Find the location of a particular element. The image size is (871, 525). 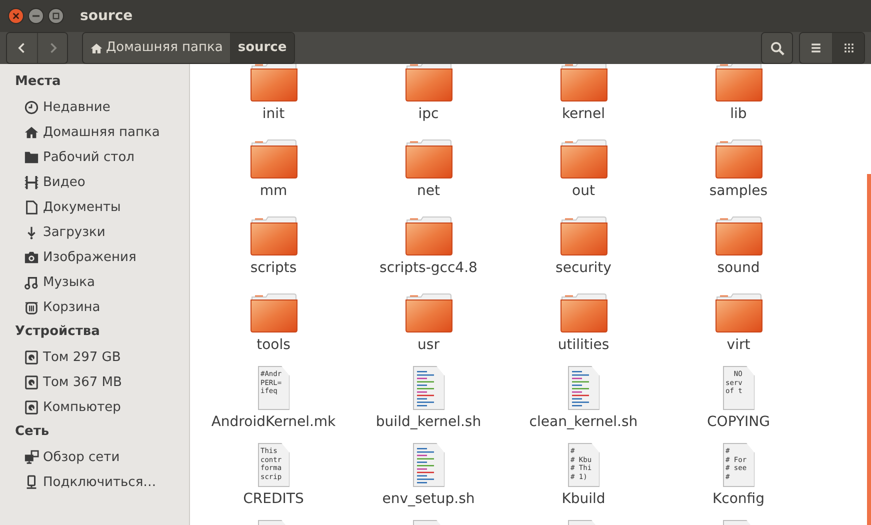

sidebar-item: Загрузки is located at coordinates (94, 232).